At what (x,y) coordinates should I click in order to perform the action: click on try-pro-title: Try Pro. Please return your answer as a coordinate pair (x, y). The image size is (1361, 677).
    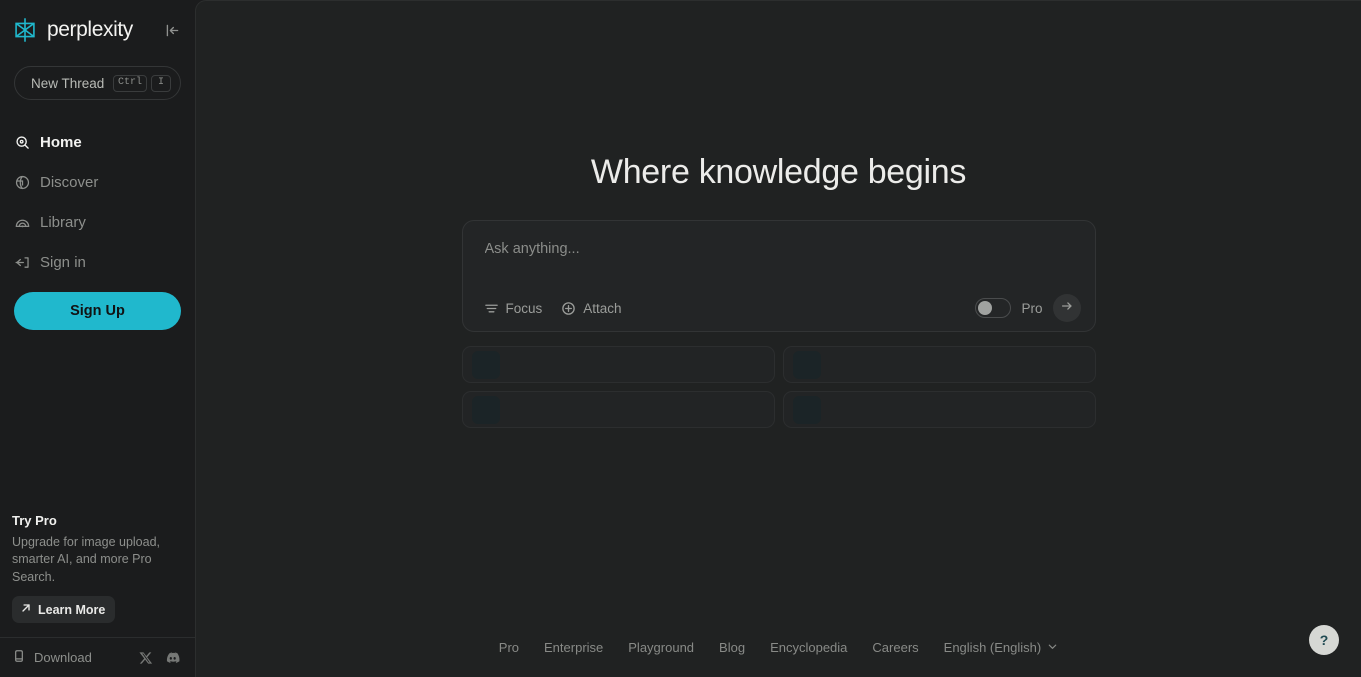
    Looking at the image, I should click on (34, 520).